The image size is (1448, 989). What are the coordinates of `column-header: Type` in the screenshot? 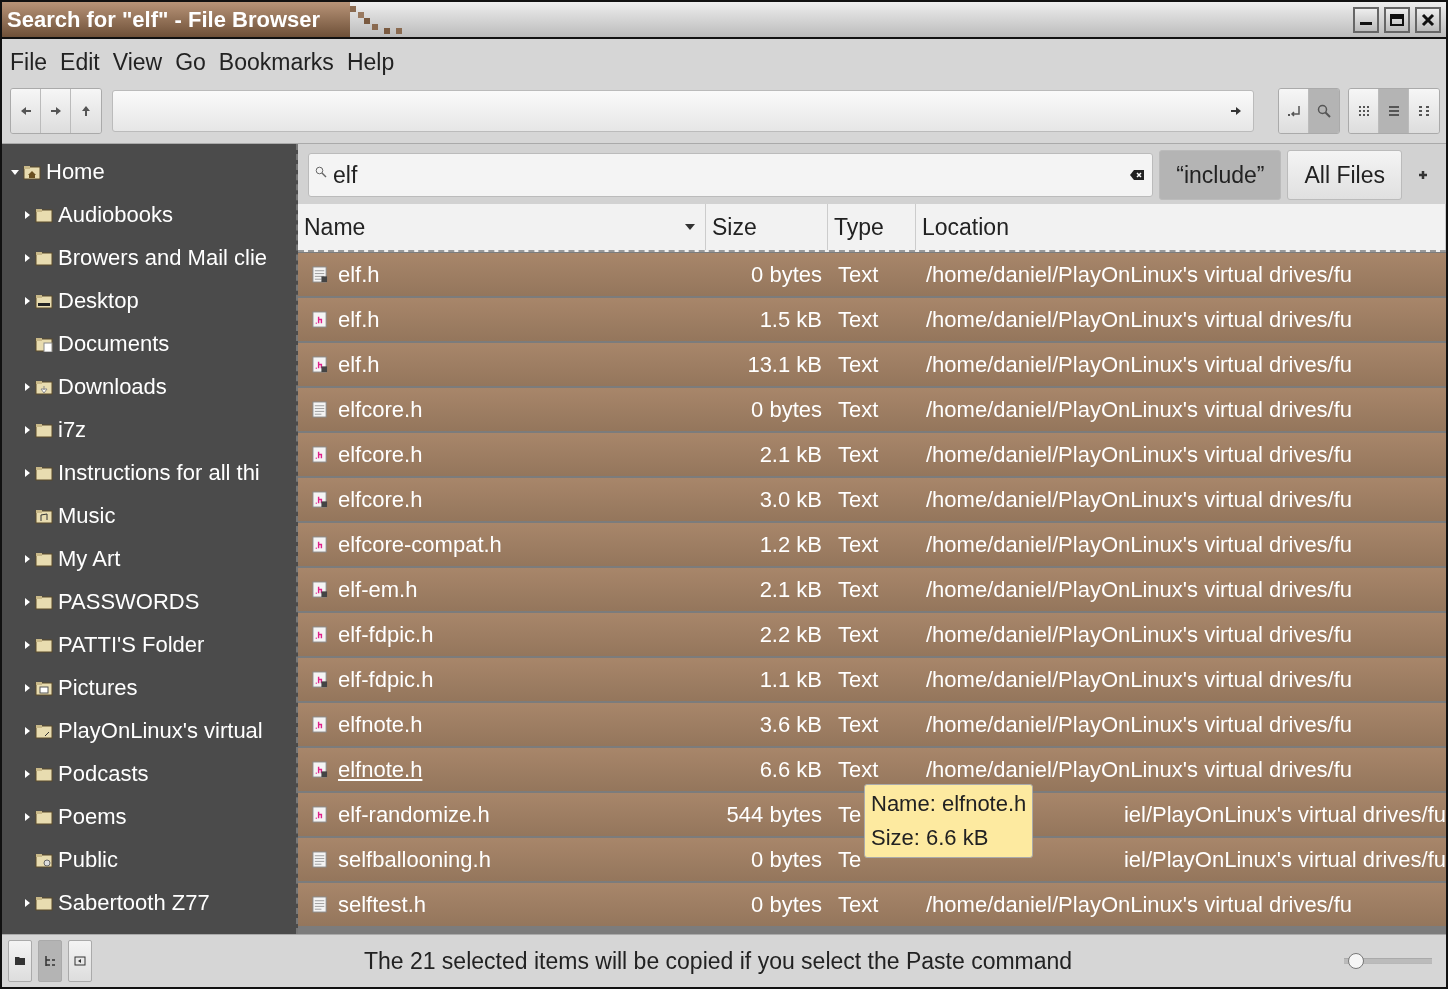 It's located at (872, 227).